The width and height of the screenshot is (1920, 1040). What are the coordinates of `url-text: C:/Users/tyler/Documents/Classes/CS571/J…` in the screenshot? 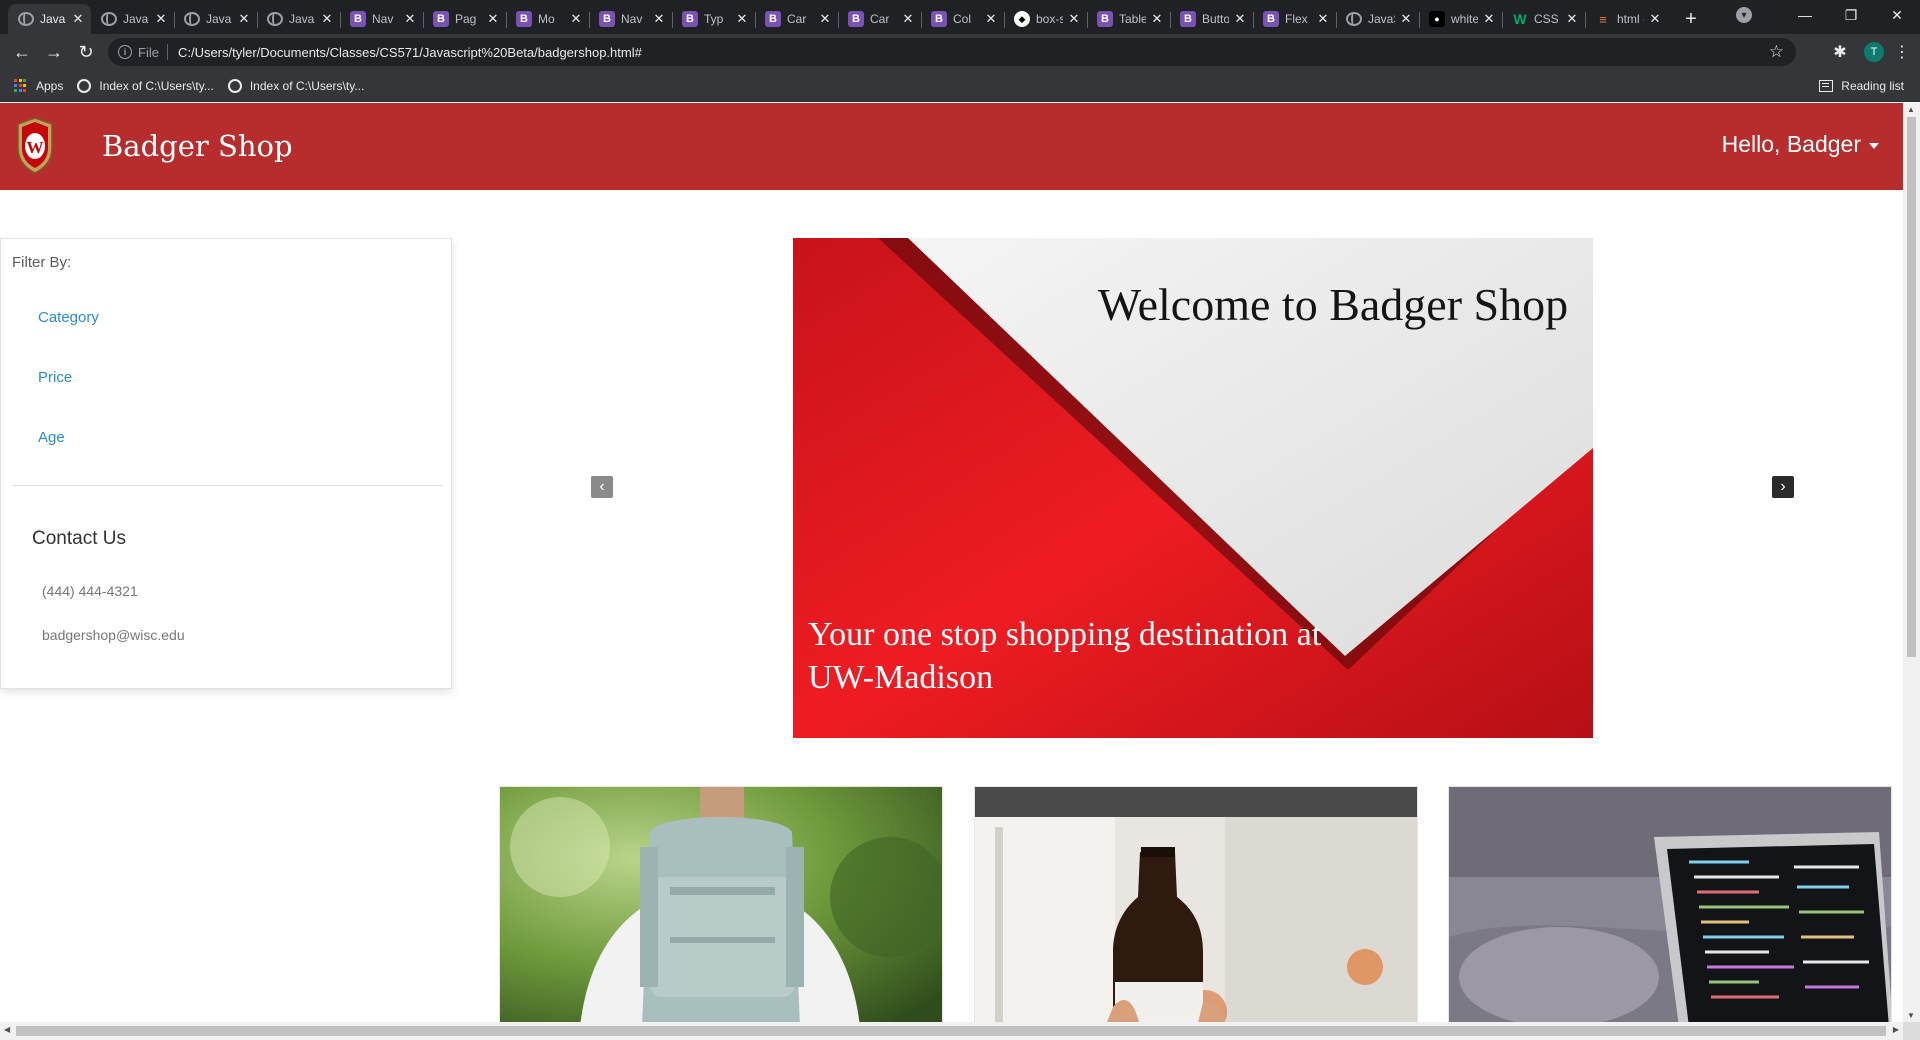 It's located at (410, 52).